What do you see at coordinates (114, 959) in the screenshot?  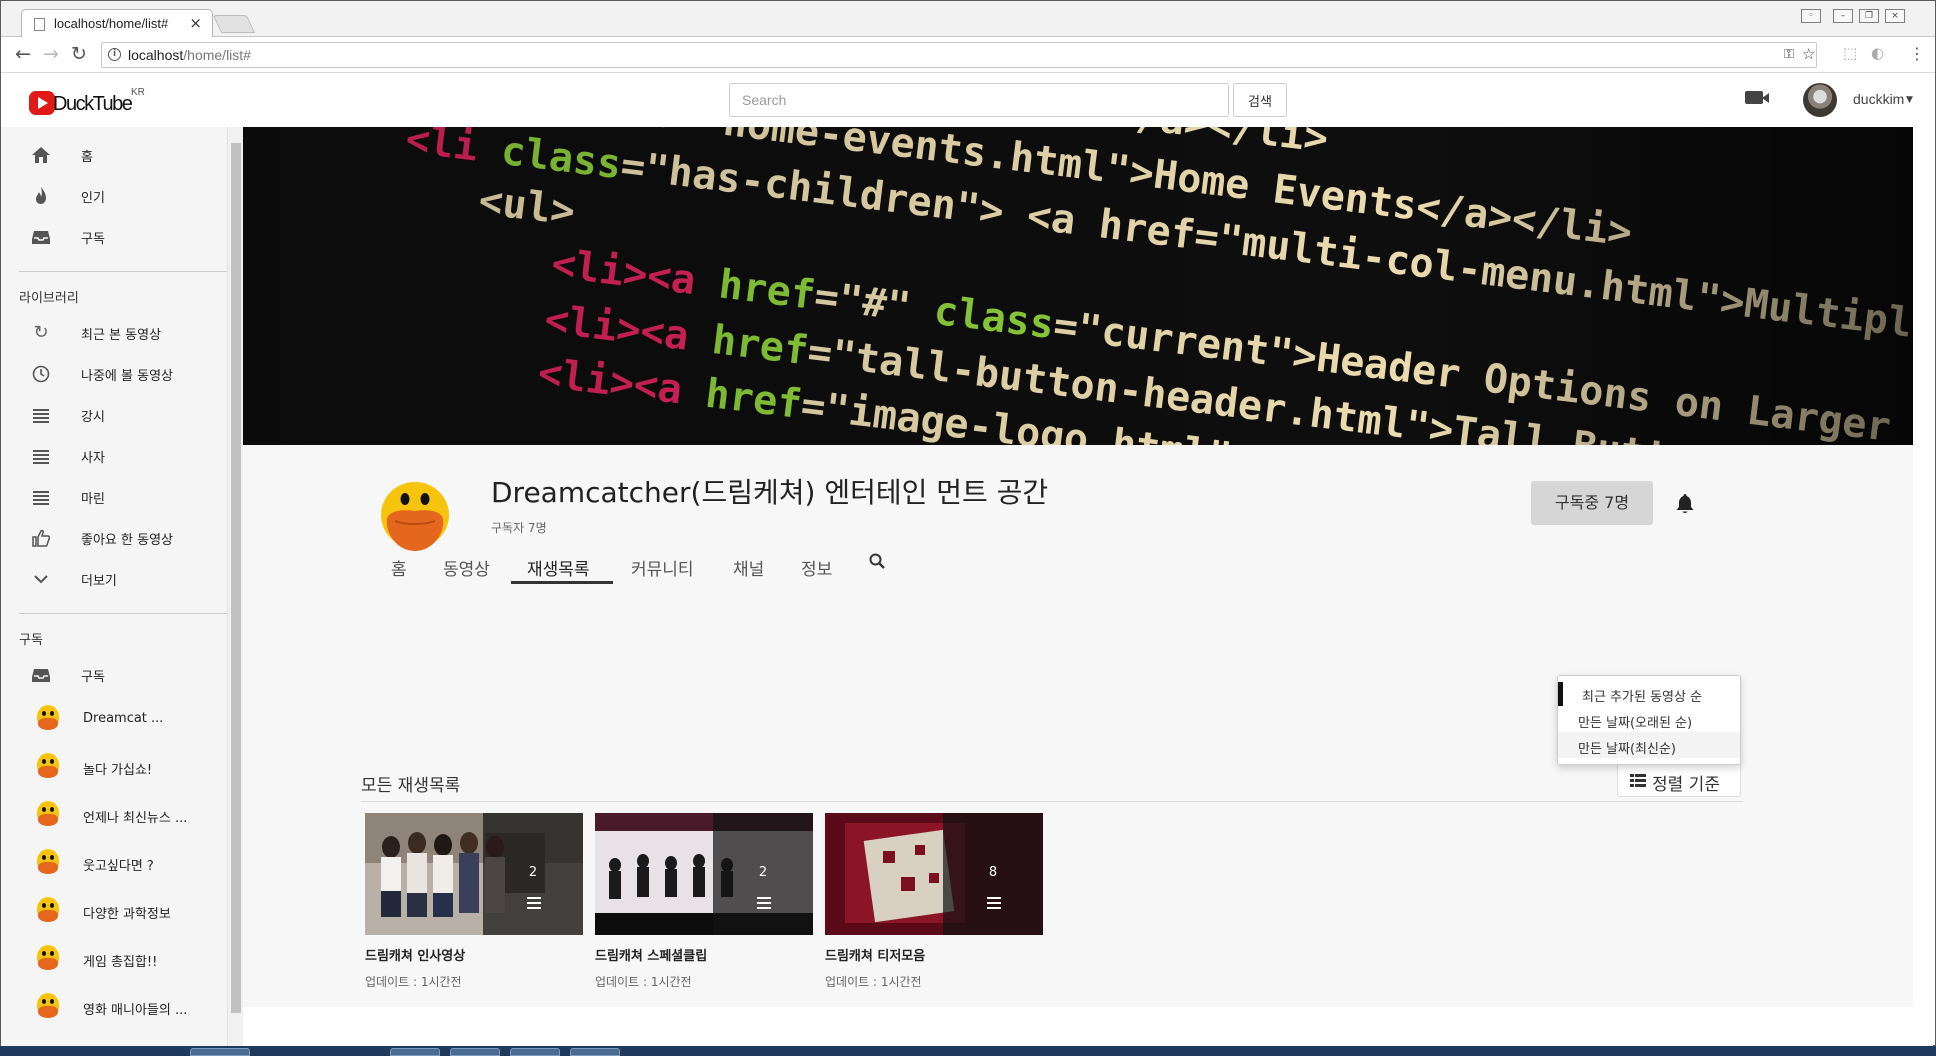 I see `sidebar-channel-item: 게임 총집합!!` at bounding box center [114, 959].